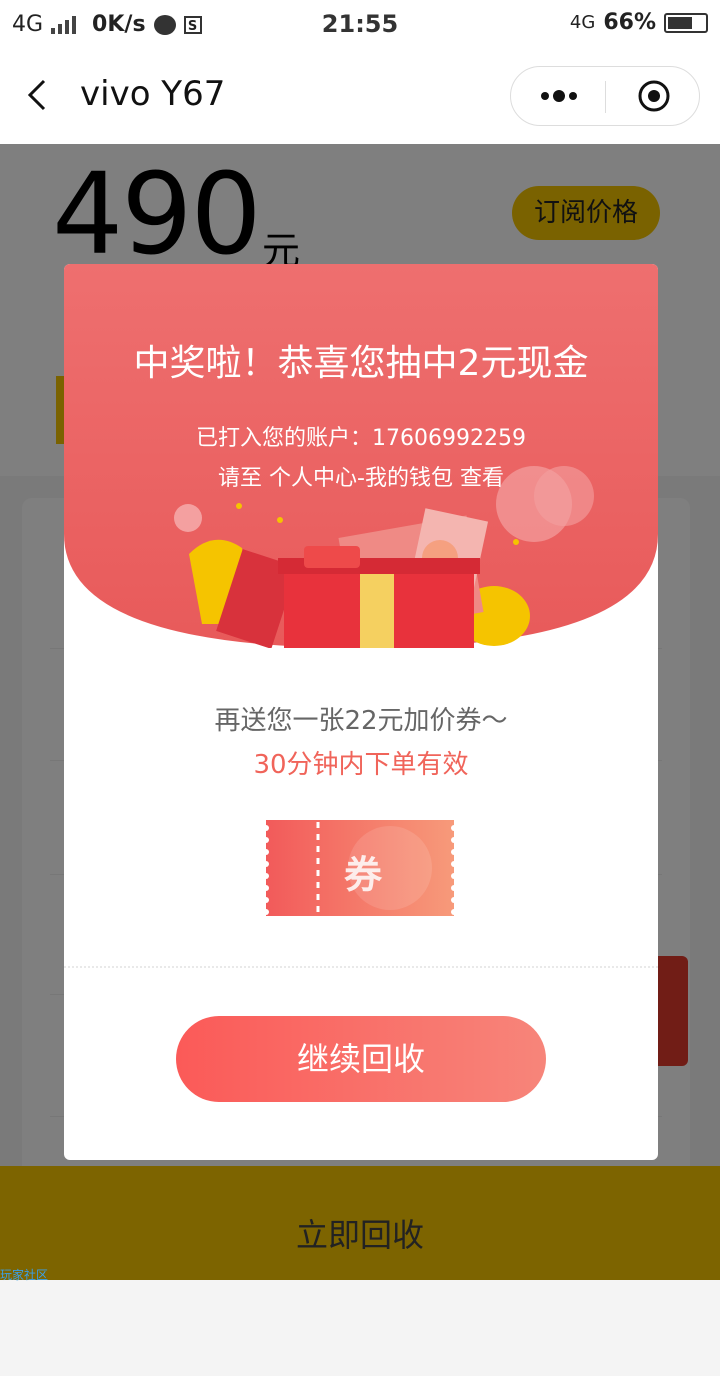 Image resolution: width=720 pixels, height=1376 pixels. What do you see at coordinates (39, 95) in the screenshot?
I see `back-arrow-icon` at bounding box center [39, 95].